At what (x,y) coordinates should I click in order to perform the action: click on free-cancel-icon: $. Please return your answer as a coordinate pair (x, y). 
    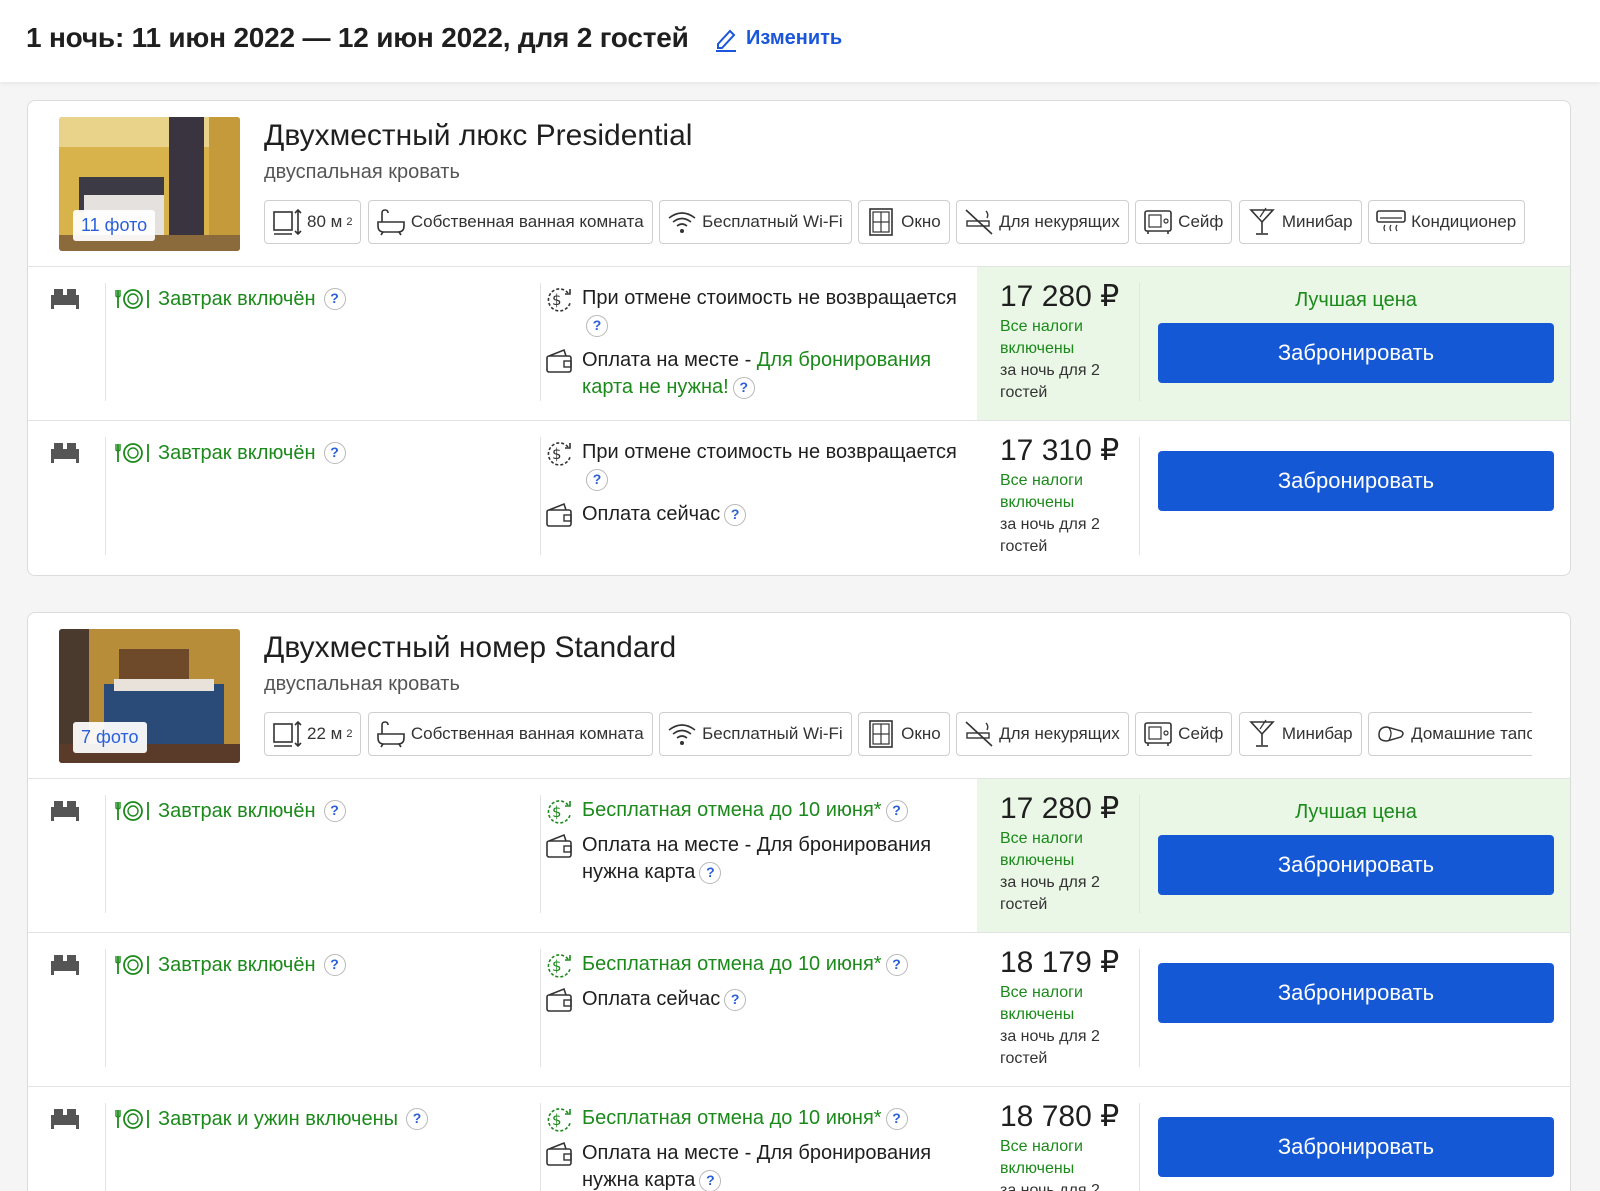
    Looking at the image, I should click on (559, 1120).